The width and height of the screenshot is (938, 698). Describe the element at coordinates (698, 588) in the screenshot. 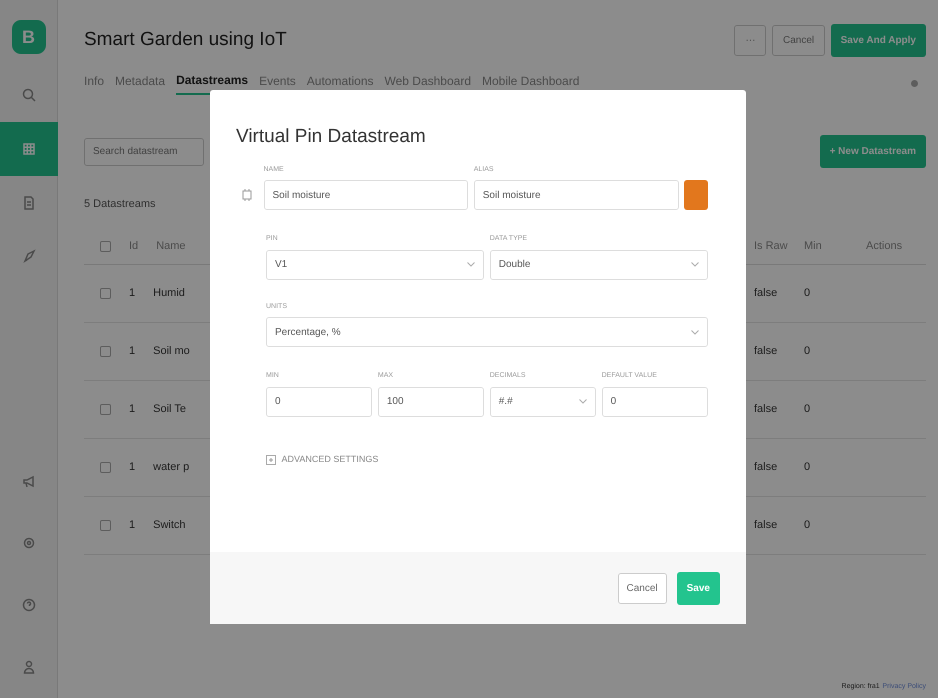

I see `save-button: Save` at that location.